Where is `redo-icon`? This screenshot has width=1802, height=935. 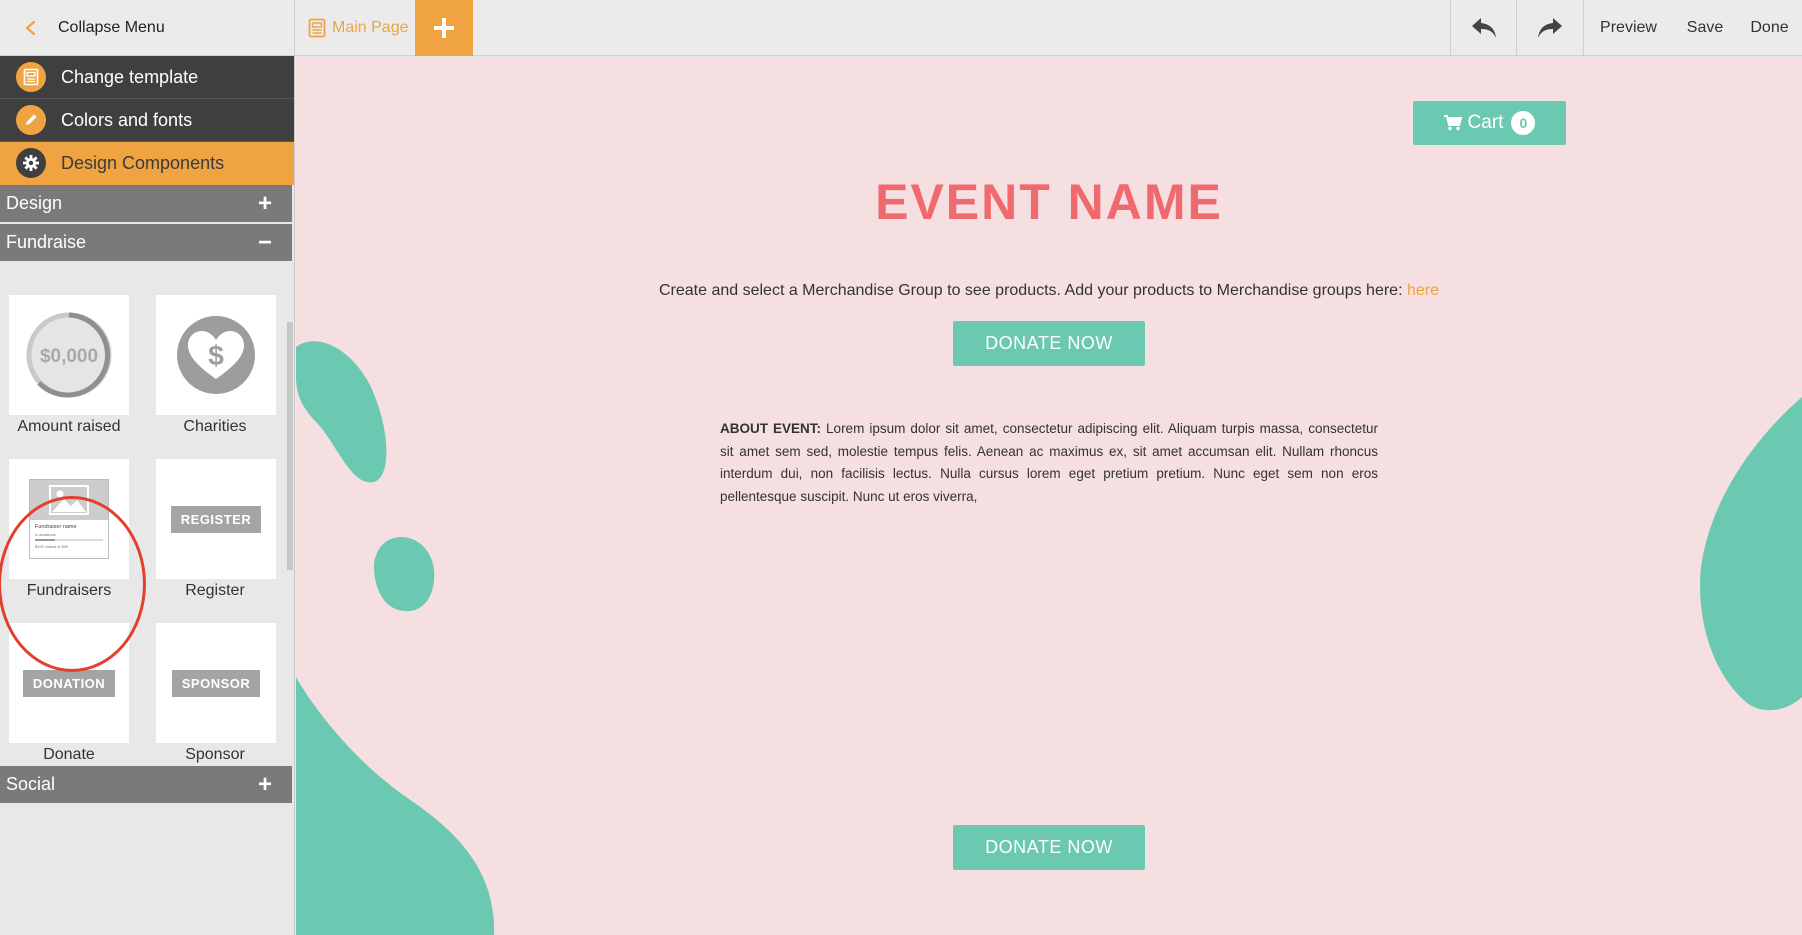 redo-icon is located at coordinates (1549, 28).